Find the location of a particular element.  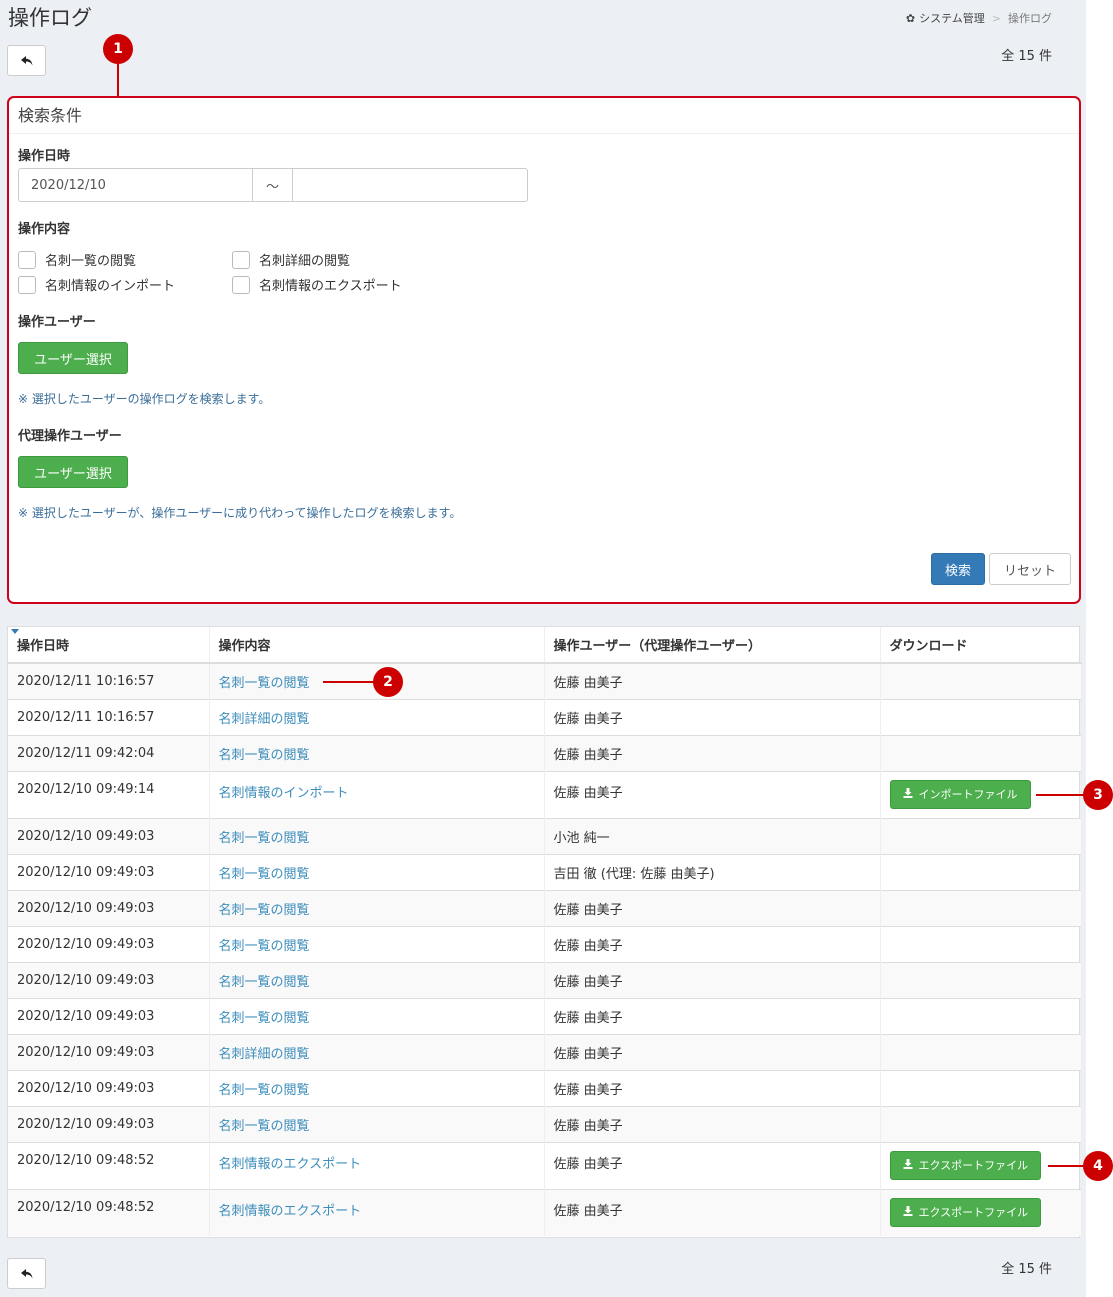

date-from-input: 2020/12/10 is located at coordinates (135, 185).